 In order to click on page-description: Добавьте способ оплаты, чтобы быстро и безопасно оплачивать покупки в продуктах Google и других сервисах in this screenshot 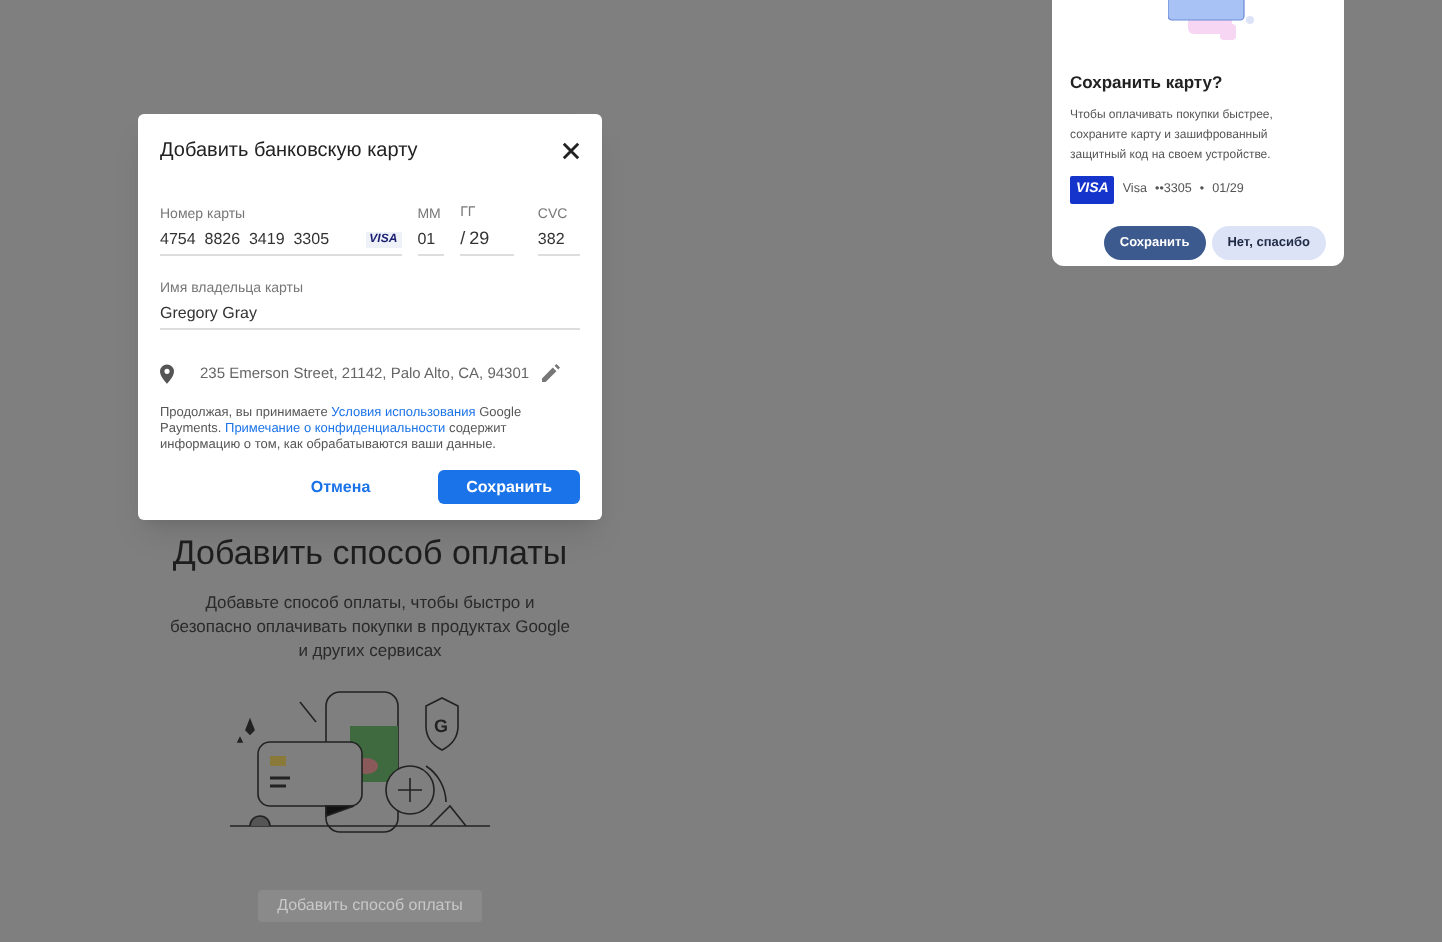, I will do `click(370, 626)`.